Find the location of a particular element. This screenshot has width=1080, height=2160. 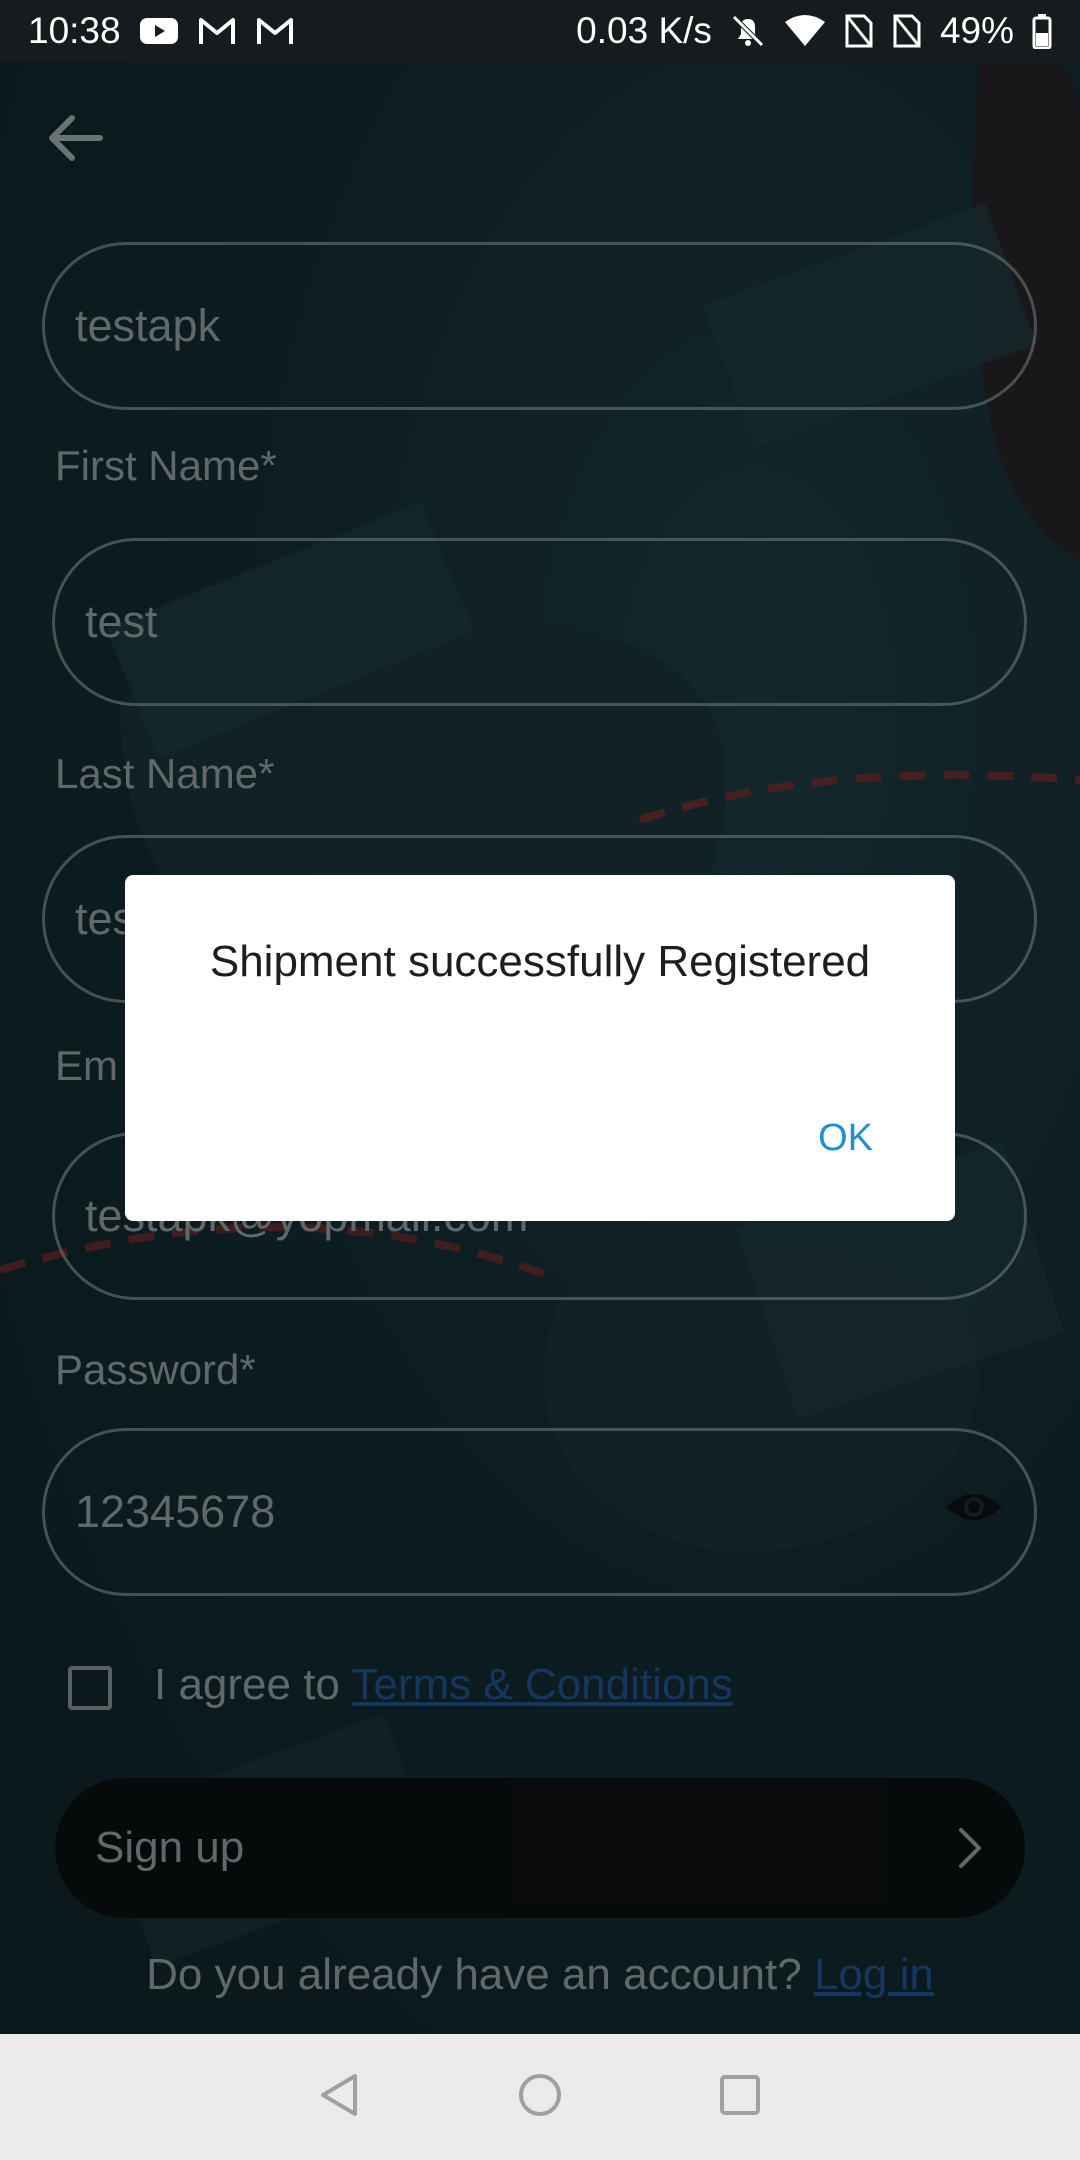

alert-dialog: Shipment successfully Registered OK is located at coordinates (540, 1048).